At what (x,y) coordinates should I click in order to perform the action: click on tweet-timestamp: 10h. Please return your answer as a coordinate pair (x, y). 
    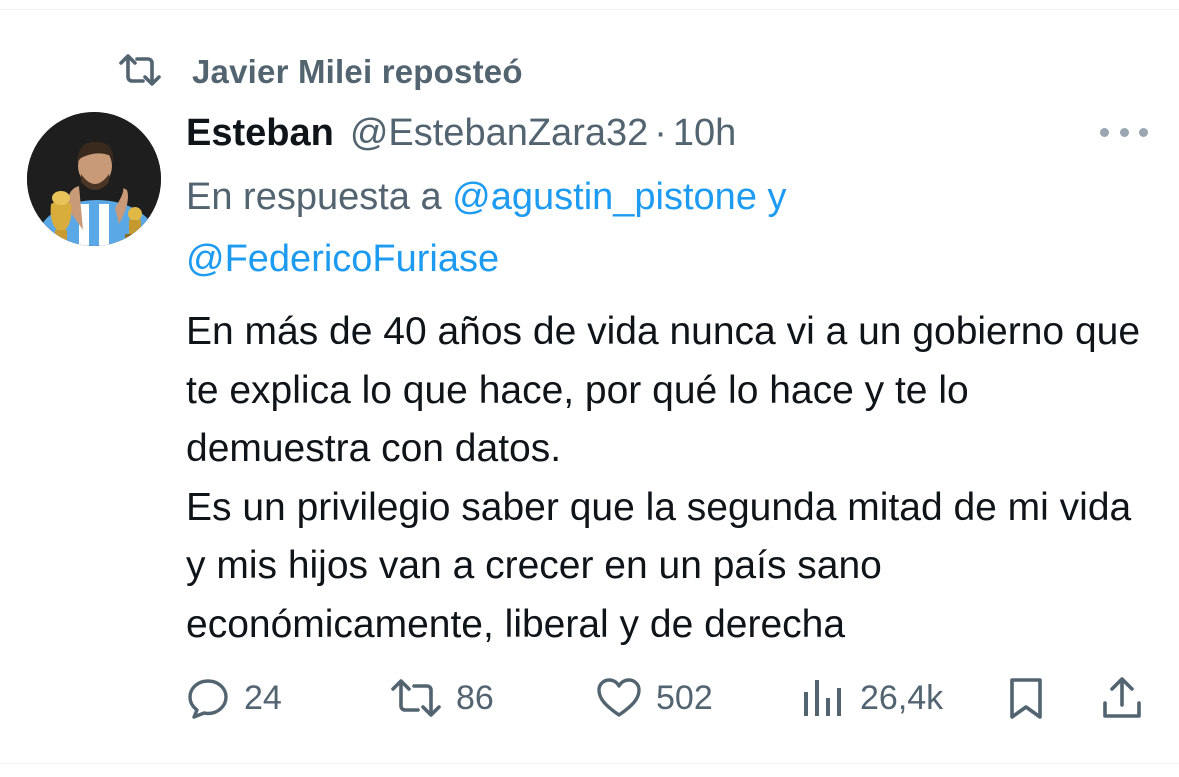
    Looking at the image, I should click on (704, 133).